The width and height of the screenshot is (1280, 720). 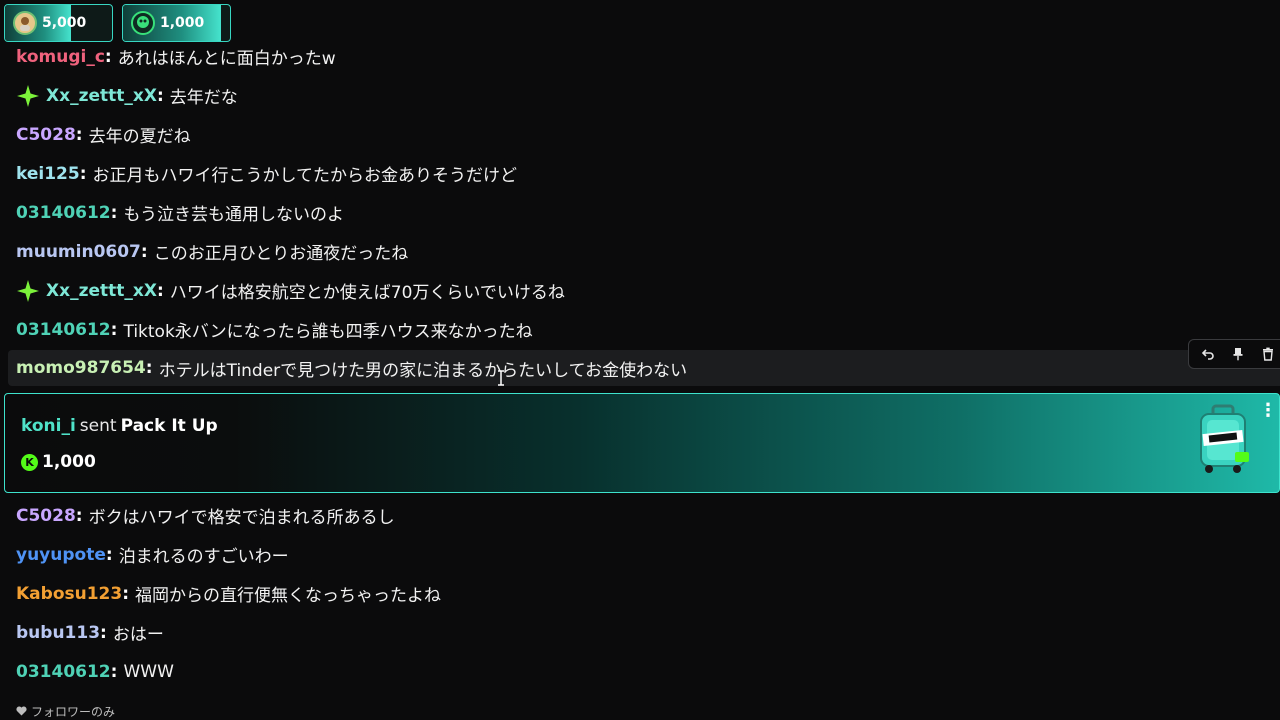 What do you see at coordinates (73, 712) in the screenshot?
I see `followers-only-label: フォロワーのみ` at bounding box center [73, 712].